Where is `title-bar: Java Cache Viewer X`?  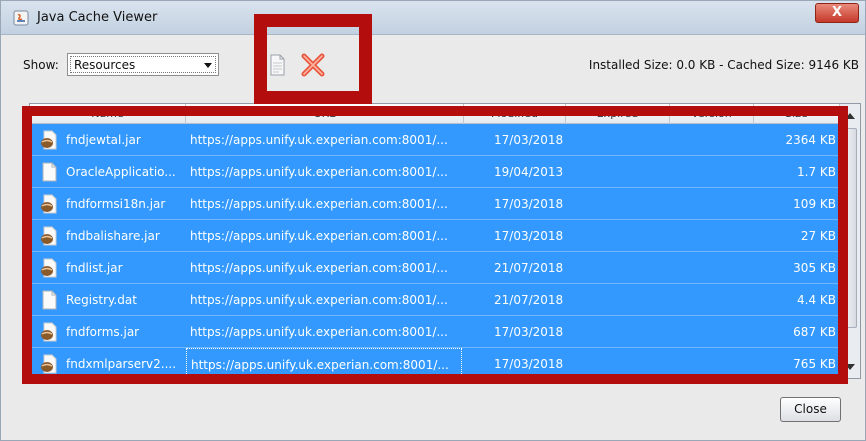 title-bar: Java Cache Viewer X is located at coordinates (433, 18).